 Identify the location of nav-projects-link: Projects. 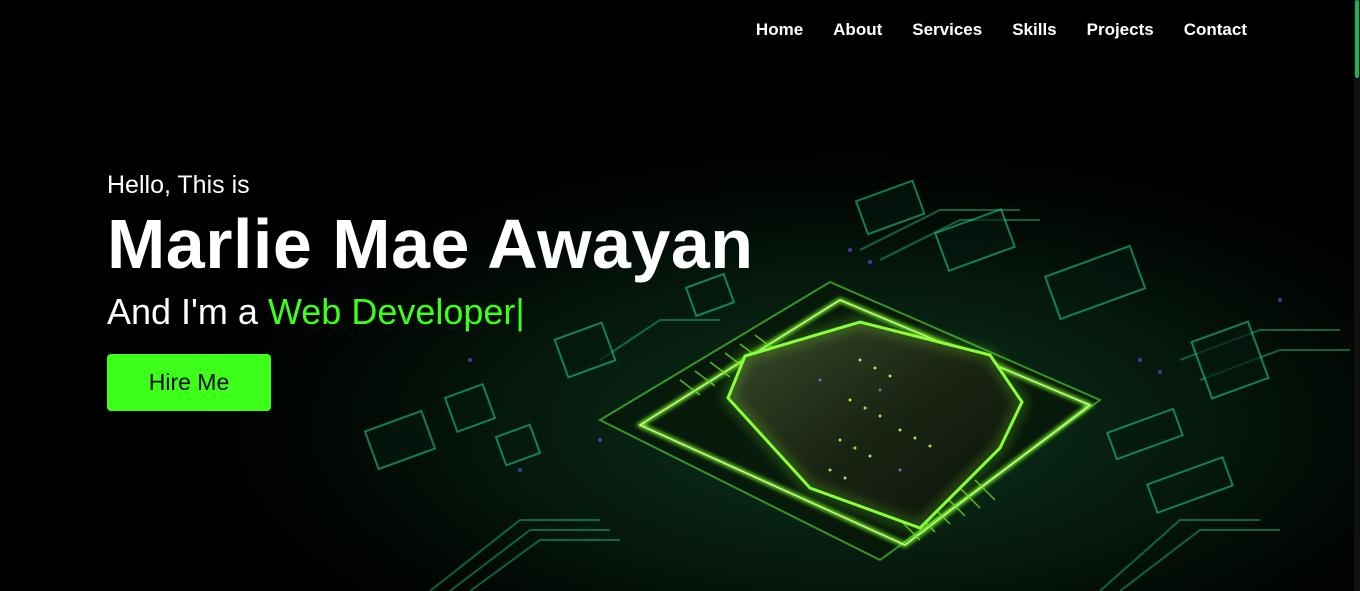
(1120, 30).